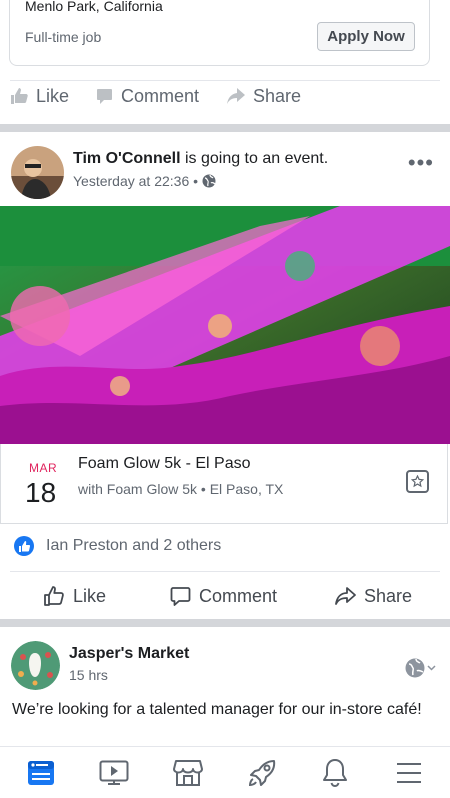 This screenshot has height=798, width=450. I want to click on news-feed-icon, so click(40, 772).